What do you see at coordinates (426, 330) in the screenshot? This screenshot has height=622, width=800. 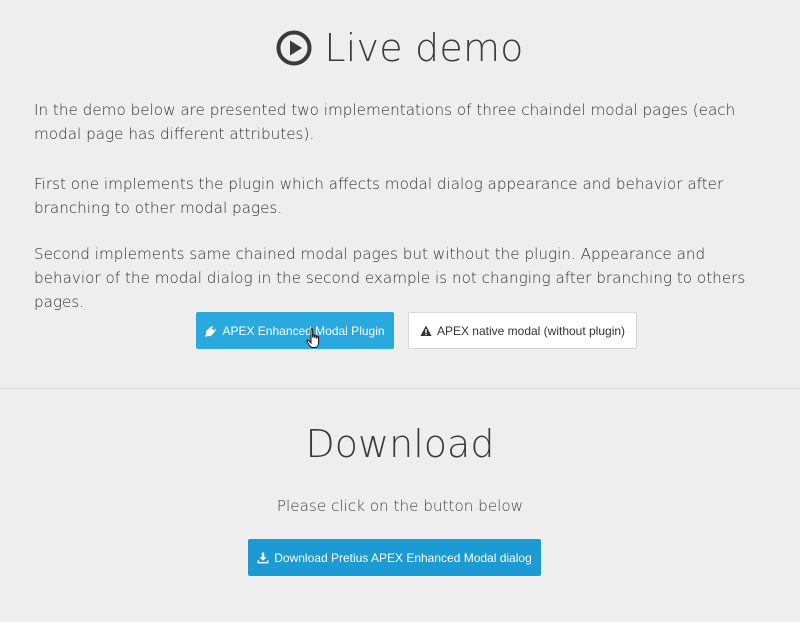 I see `warning-icon` at bounding box center [426, 330].